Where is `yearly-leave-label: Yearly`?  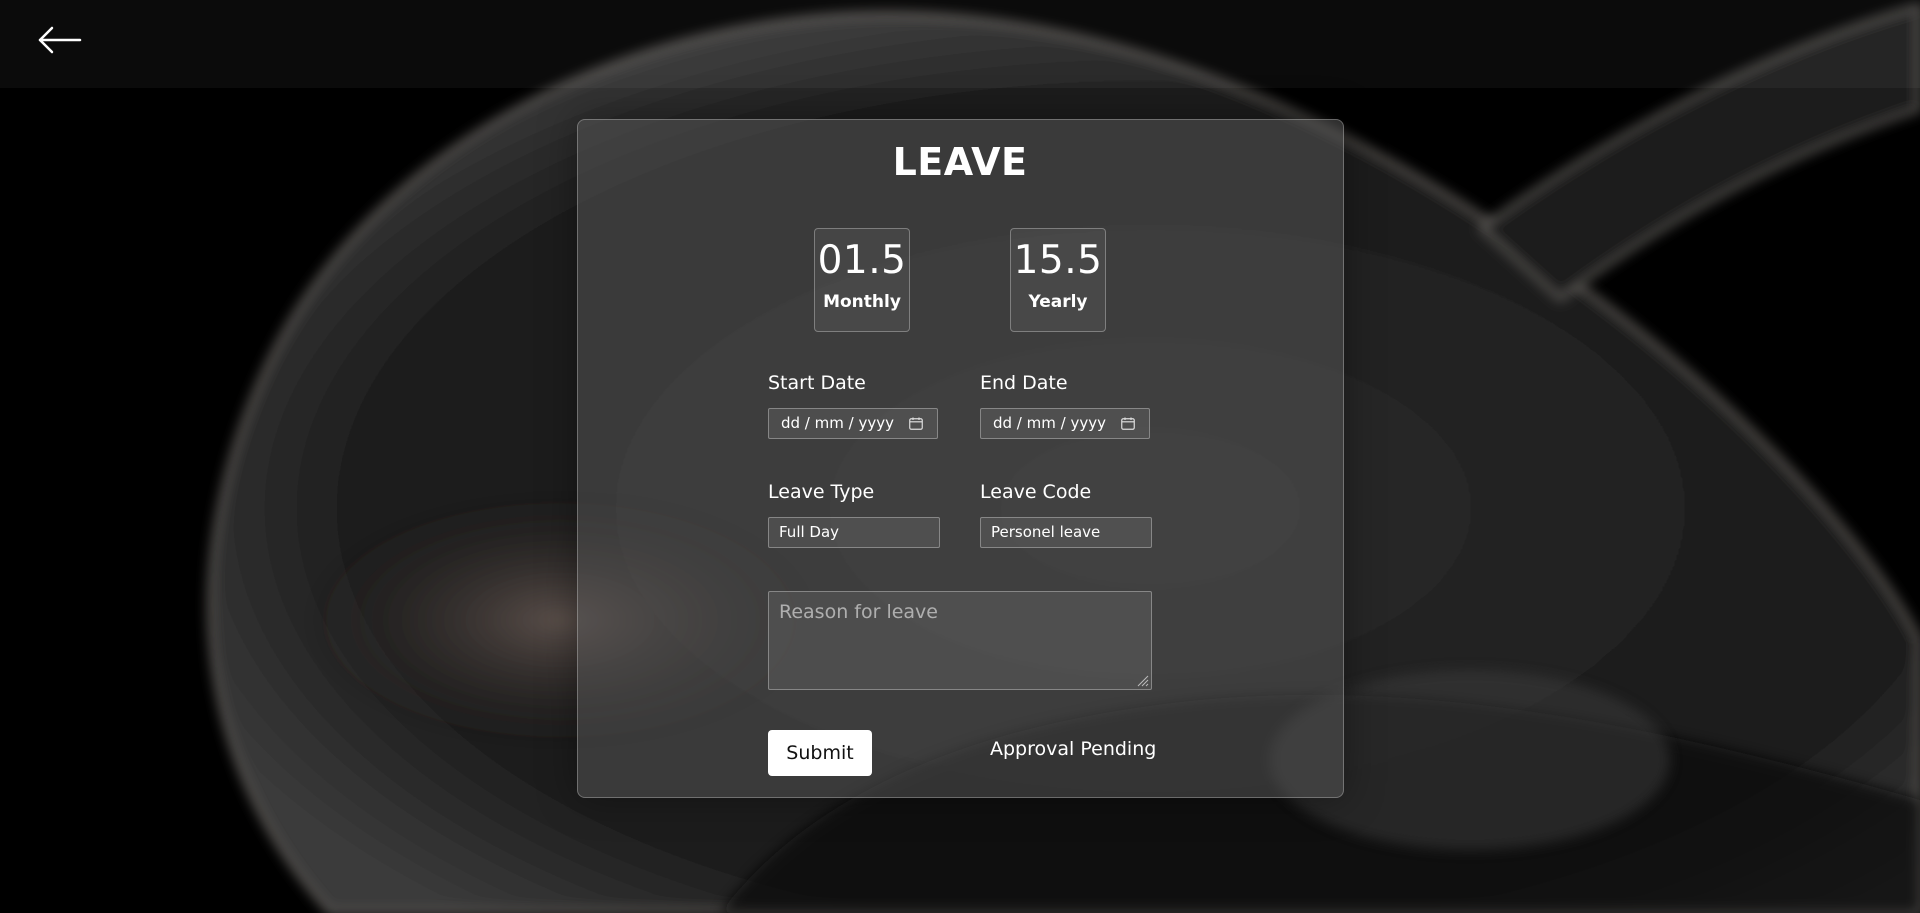 yearly-leave-label: Yearly is located at coordinates (1058, 302).